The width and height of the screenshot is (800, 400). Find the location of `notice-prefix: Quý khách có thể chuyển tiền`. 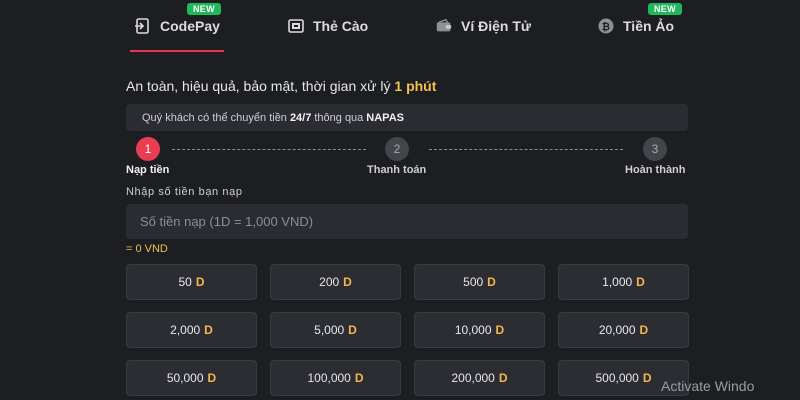

notice-prefix: Quý khách có thể chuyển tiền is located at coordinates (214, 117).